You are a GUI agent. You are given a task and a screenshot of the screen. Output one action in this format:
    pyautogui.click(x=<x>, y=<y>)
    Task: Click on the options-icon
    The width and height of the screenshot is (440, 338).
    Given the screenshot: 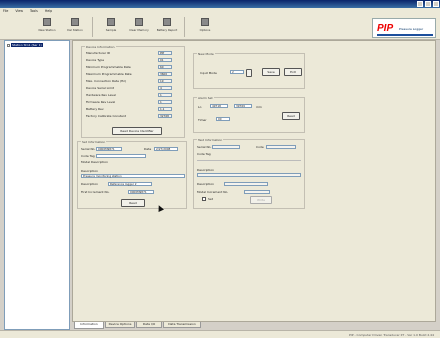 What is the action you would take?
    pyautogui.click(x=205, y=22)
    